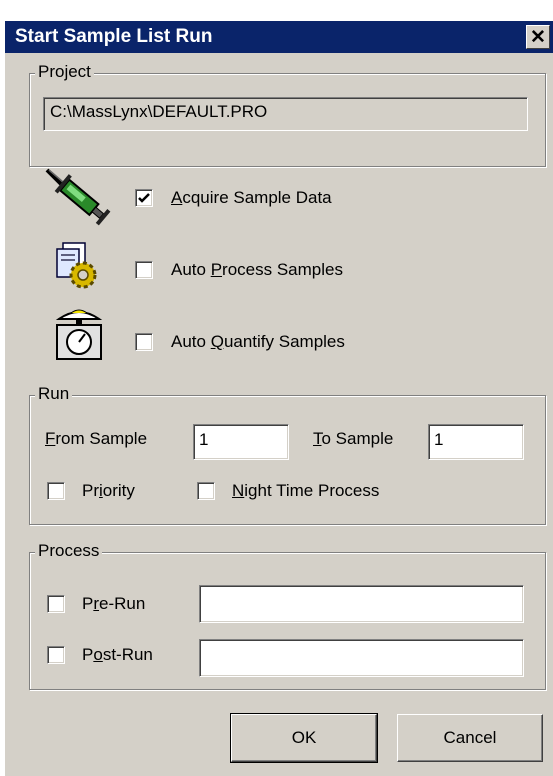  What do you see at coordinates (238, 490) in the screenshot?
I see `mnemonic: N` at bounding box center [238, 490].